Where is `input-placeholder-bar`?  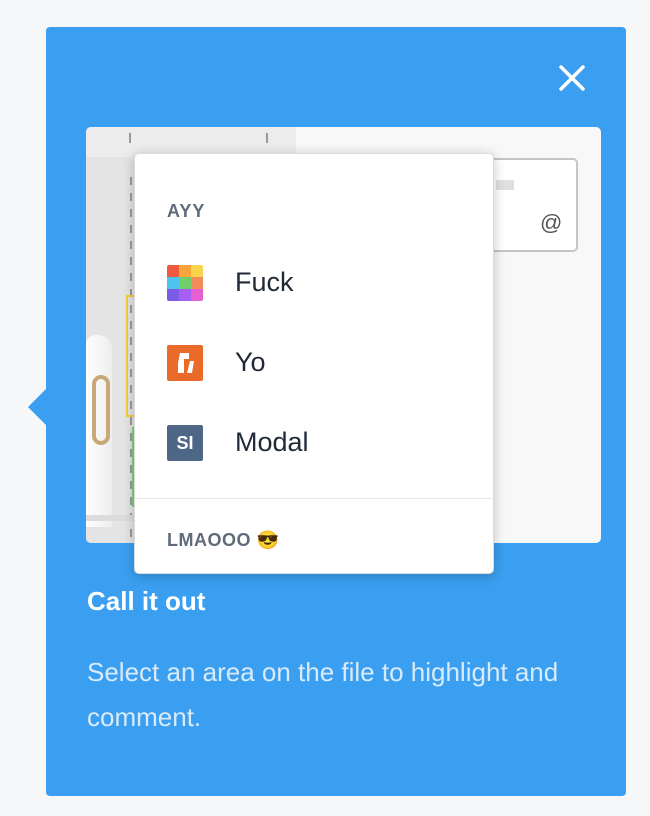 input-placeholder-bar is located at coordinates (505, 185).